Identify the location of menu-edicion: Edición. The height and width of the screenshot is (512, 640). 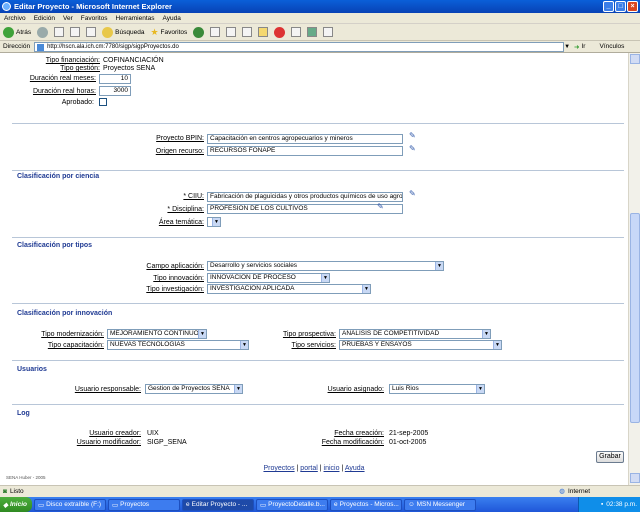
(44, 18).